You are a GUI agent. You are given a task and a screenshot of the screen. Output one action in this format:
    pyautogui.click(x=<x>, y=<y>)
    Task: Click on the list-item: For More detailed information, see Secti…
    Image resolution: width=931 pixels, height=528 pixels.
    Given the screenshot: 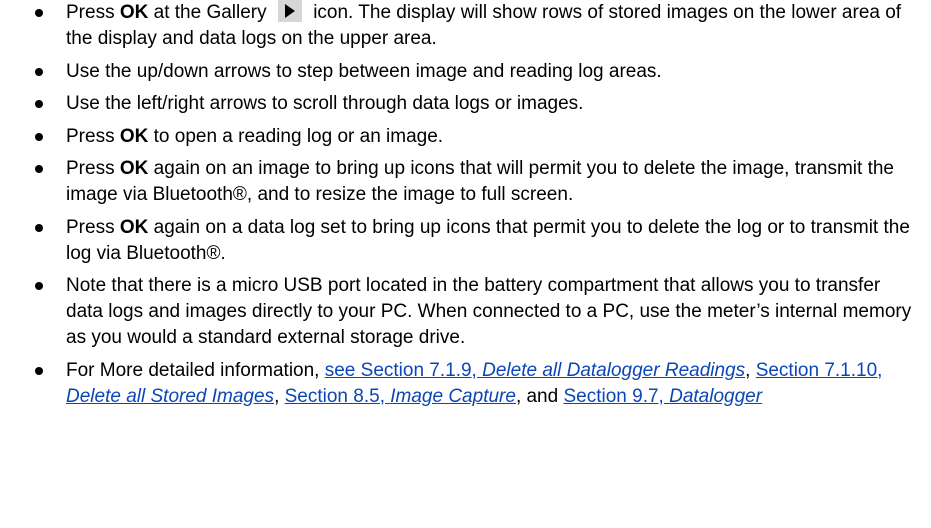 What is the action you would take?
    pyautogui.click(x=460, y=384)
    